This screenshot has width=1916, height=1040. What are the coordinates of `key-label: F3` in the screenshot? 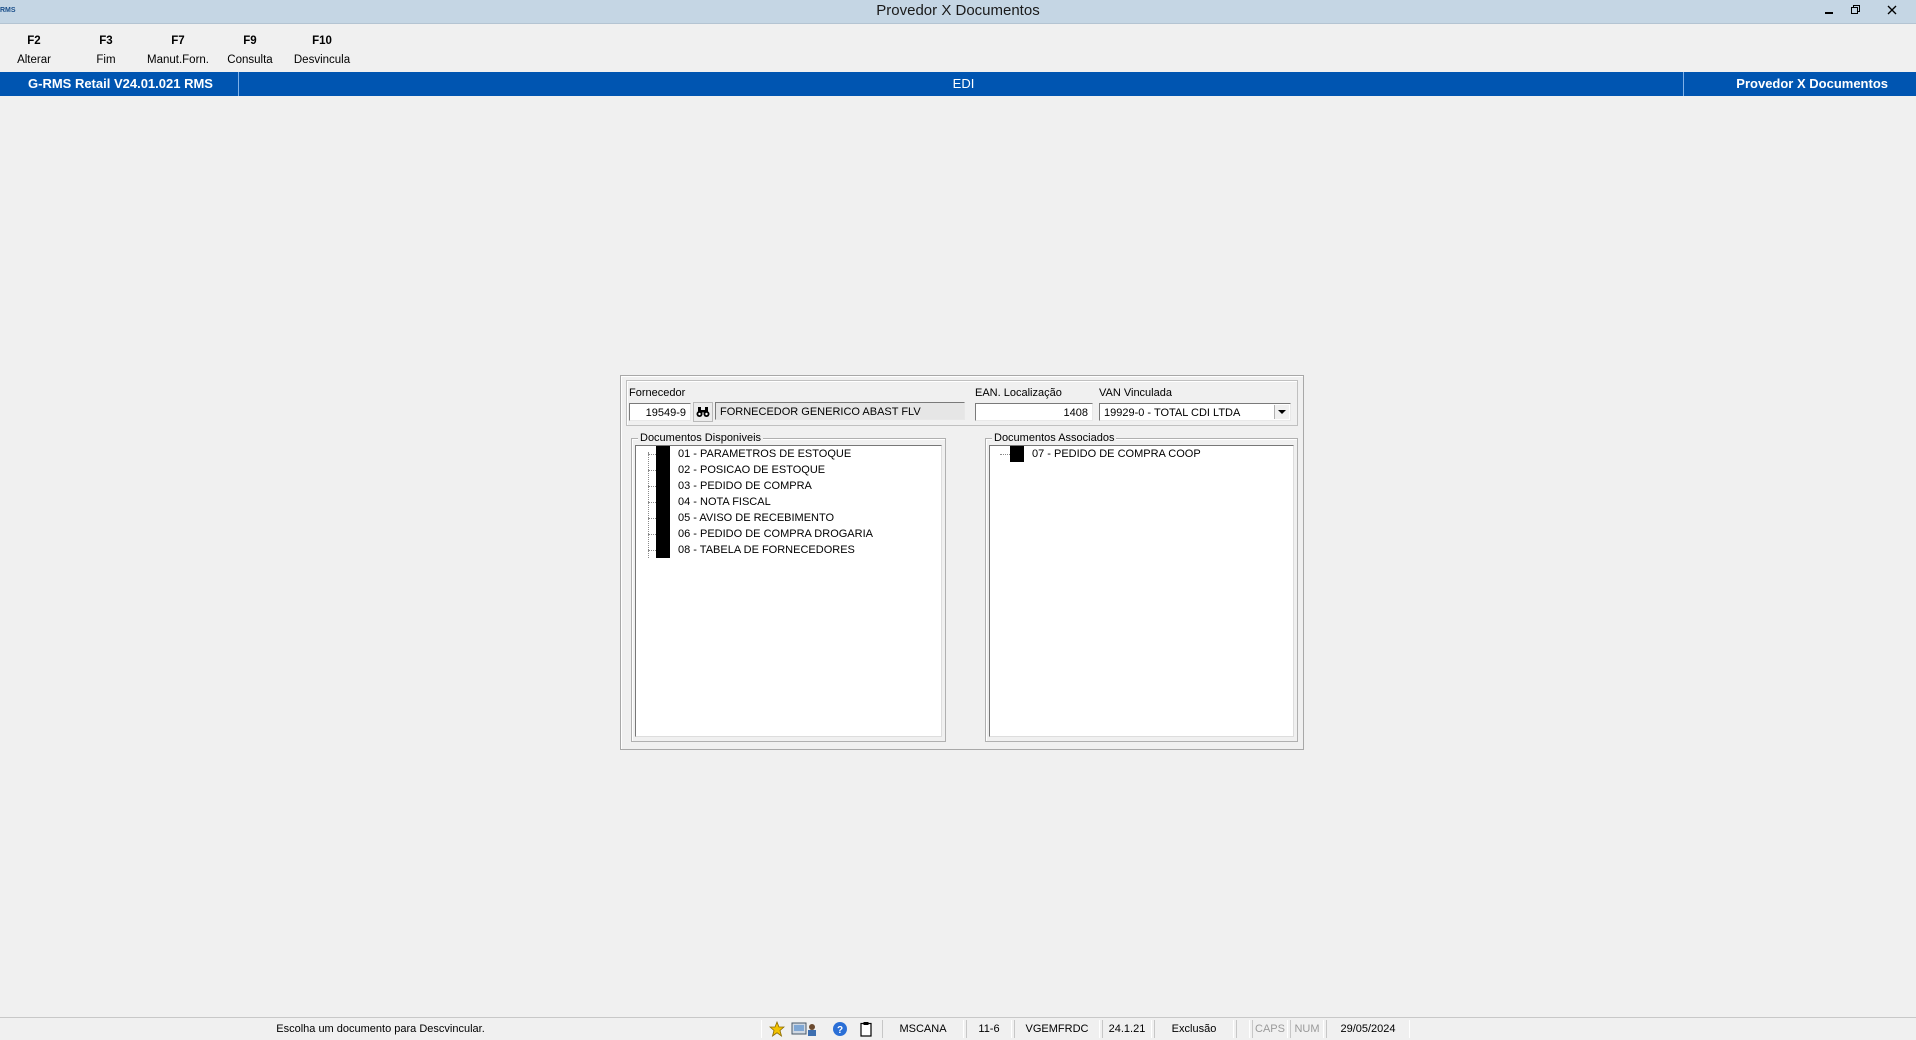 It's located at (106, 41).